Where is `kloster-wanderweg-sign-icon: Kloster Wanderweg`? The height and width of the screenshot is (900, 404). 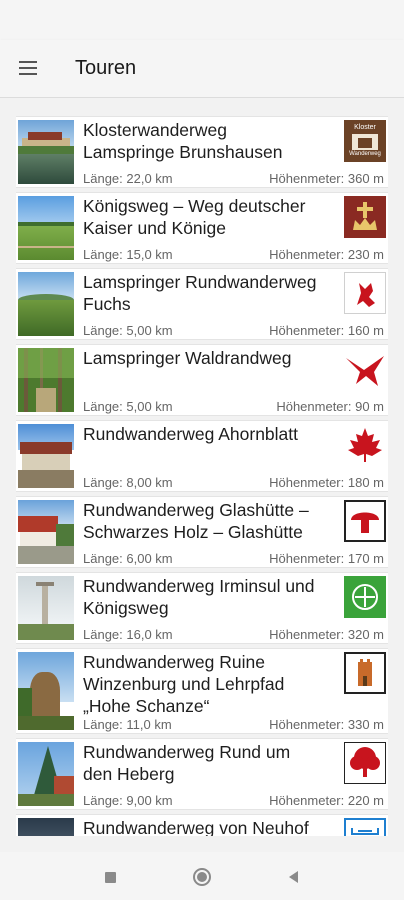 kloster-wanderweg-sign-icon: Kloster Wanderweg is located at coordinates (365, 141).